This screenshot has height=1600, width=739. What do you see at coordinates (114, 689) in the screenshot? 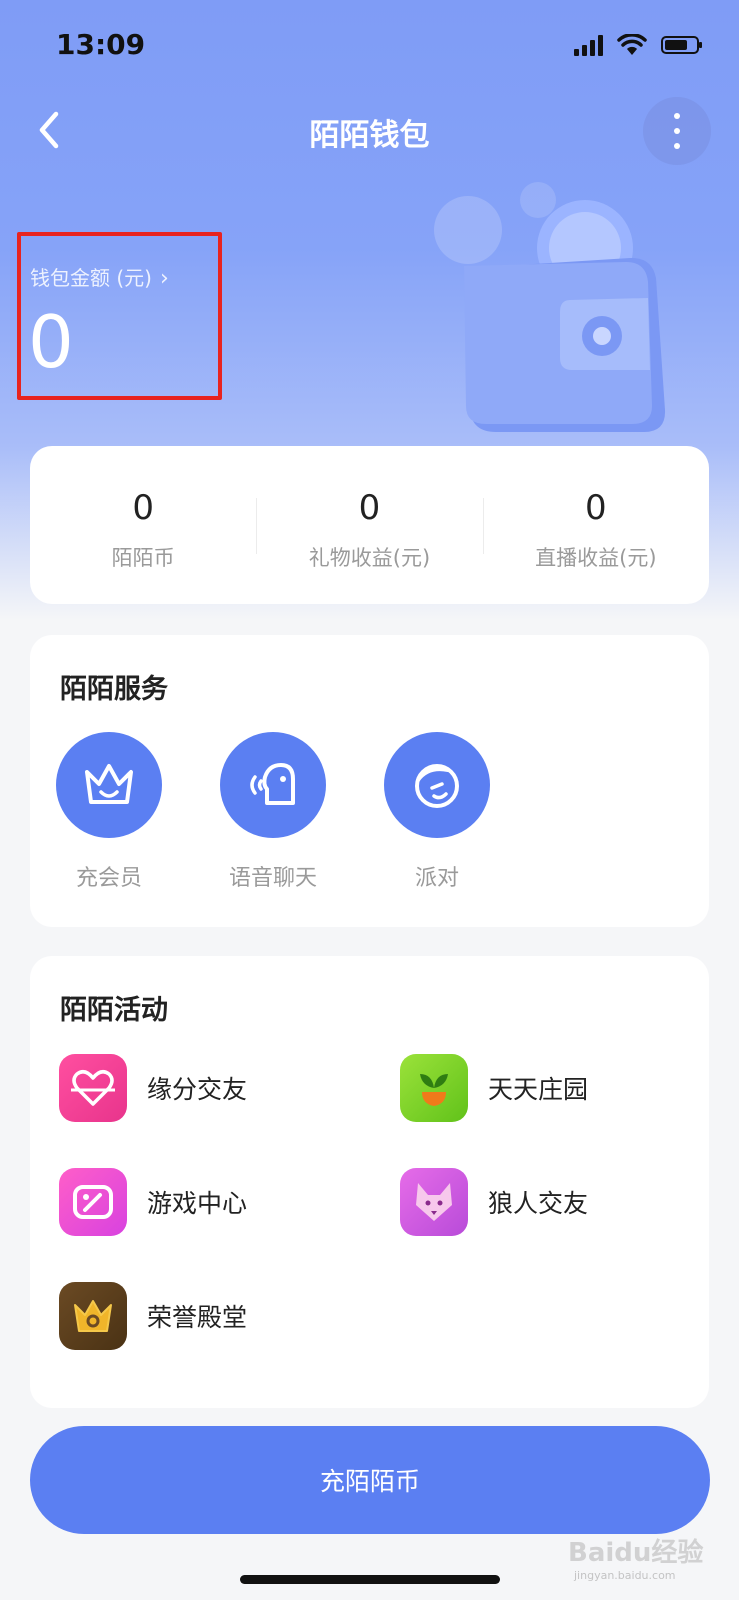
I see `services-title: 陌陌服务` at bounding box center [114, 689].